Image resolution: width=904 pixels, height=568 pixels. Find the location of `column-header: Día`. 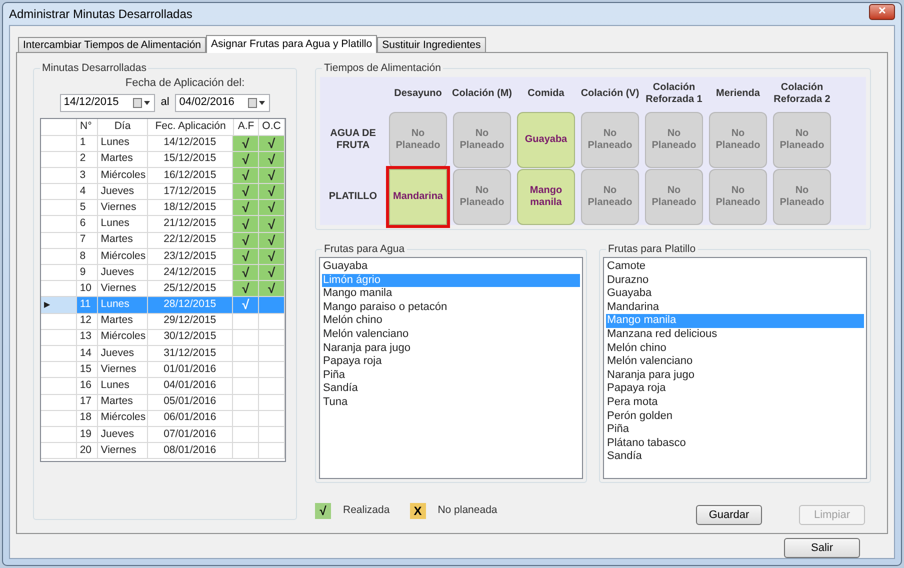

column-header: Día is located at coordinates (123, 127).